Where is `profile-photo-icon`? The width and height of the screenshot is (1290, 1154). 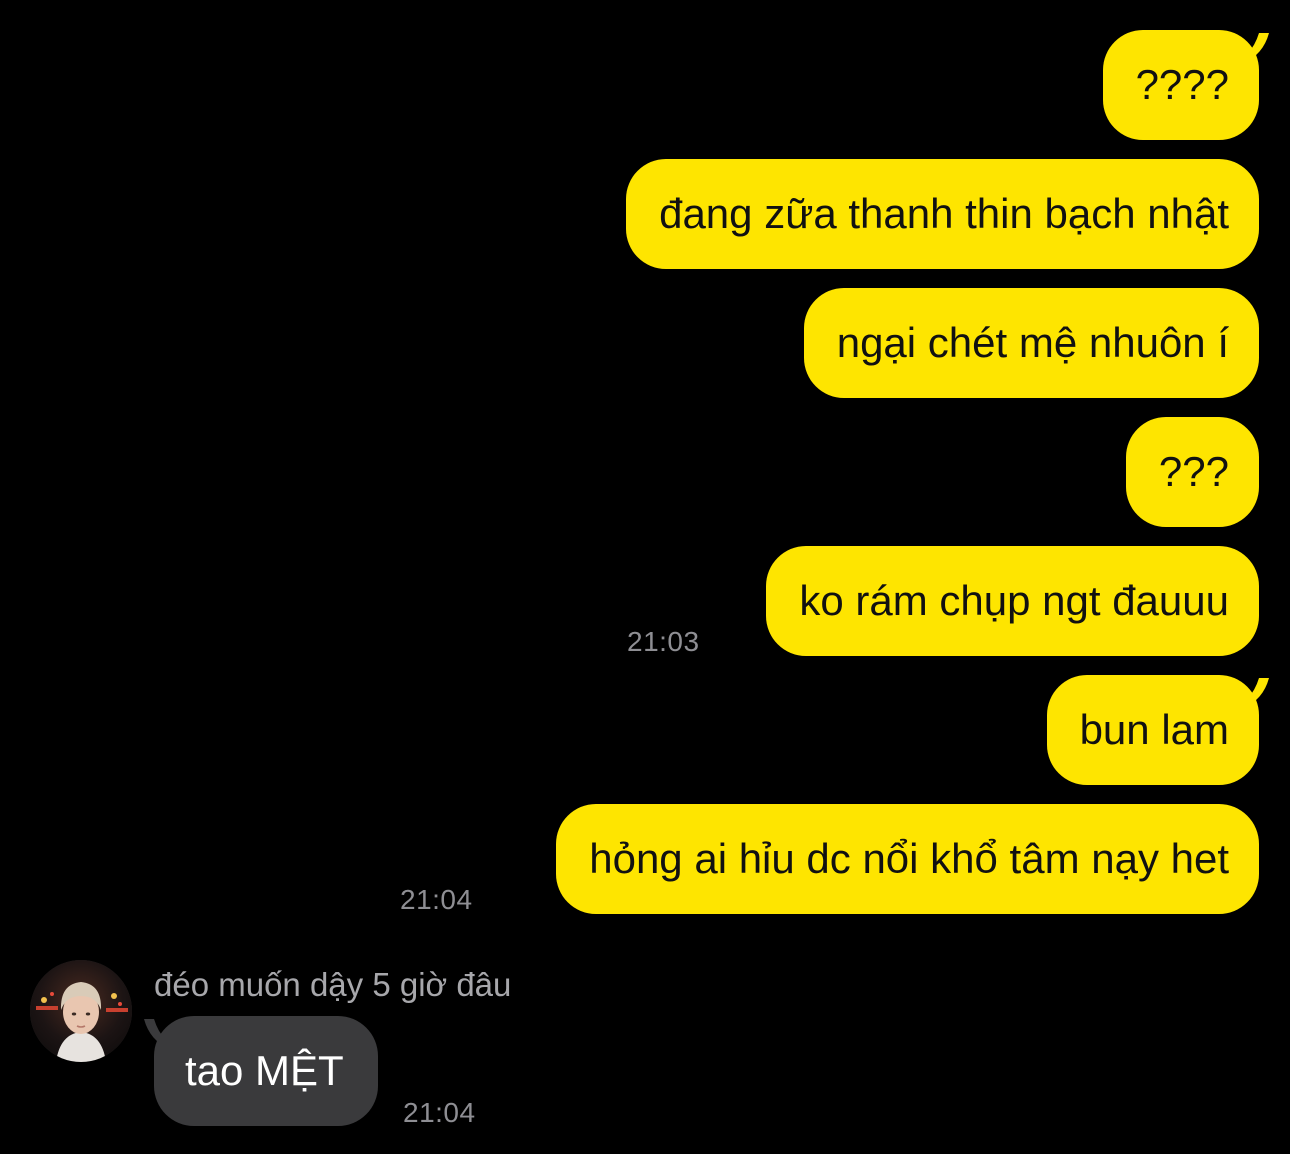
profile-photo-icon is located at coordinates (81, 1011).